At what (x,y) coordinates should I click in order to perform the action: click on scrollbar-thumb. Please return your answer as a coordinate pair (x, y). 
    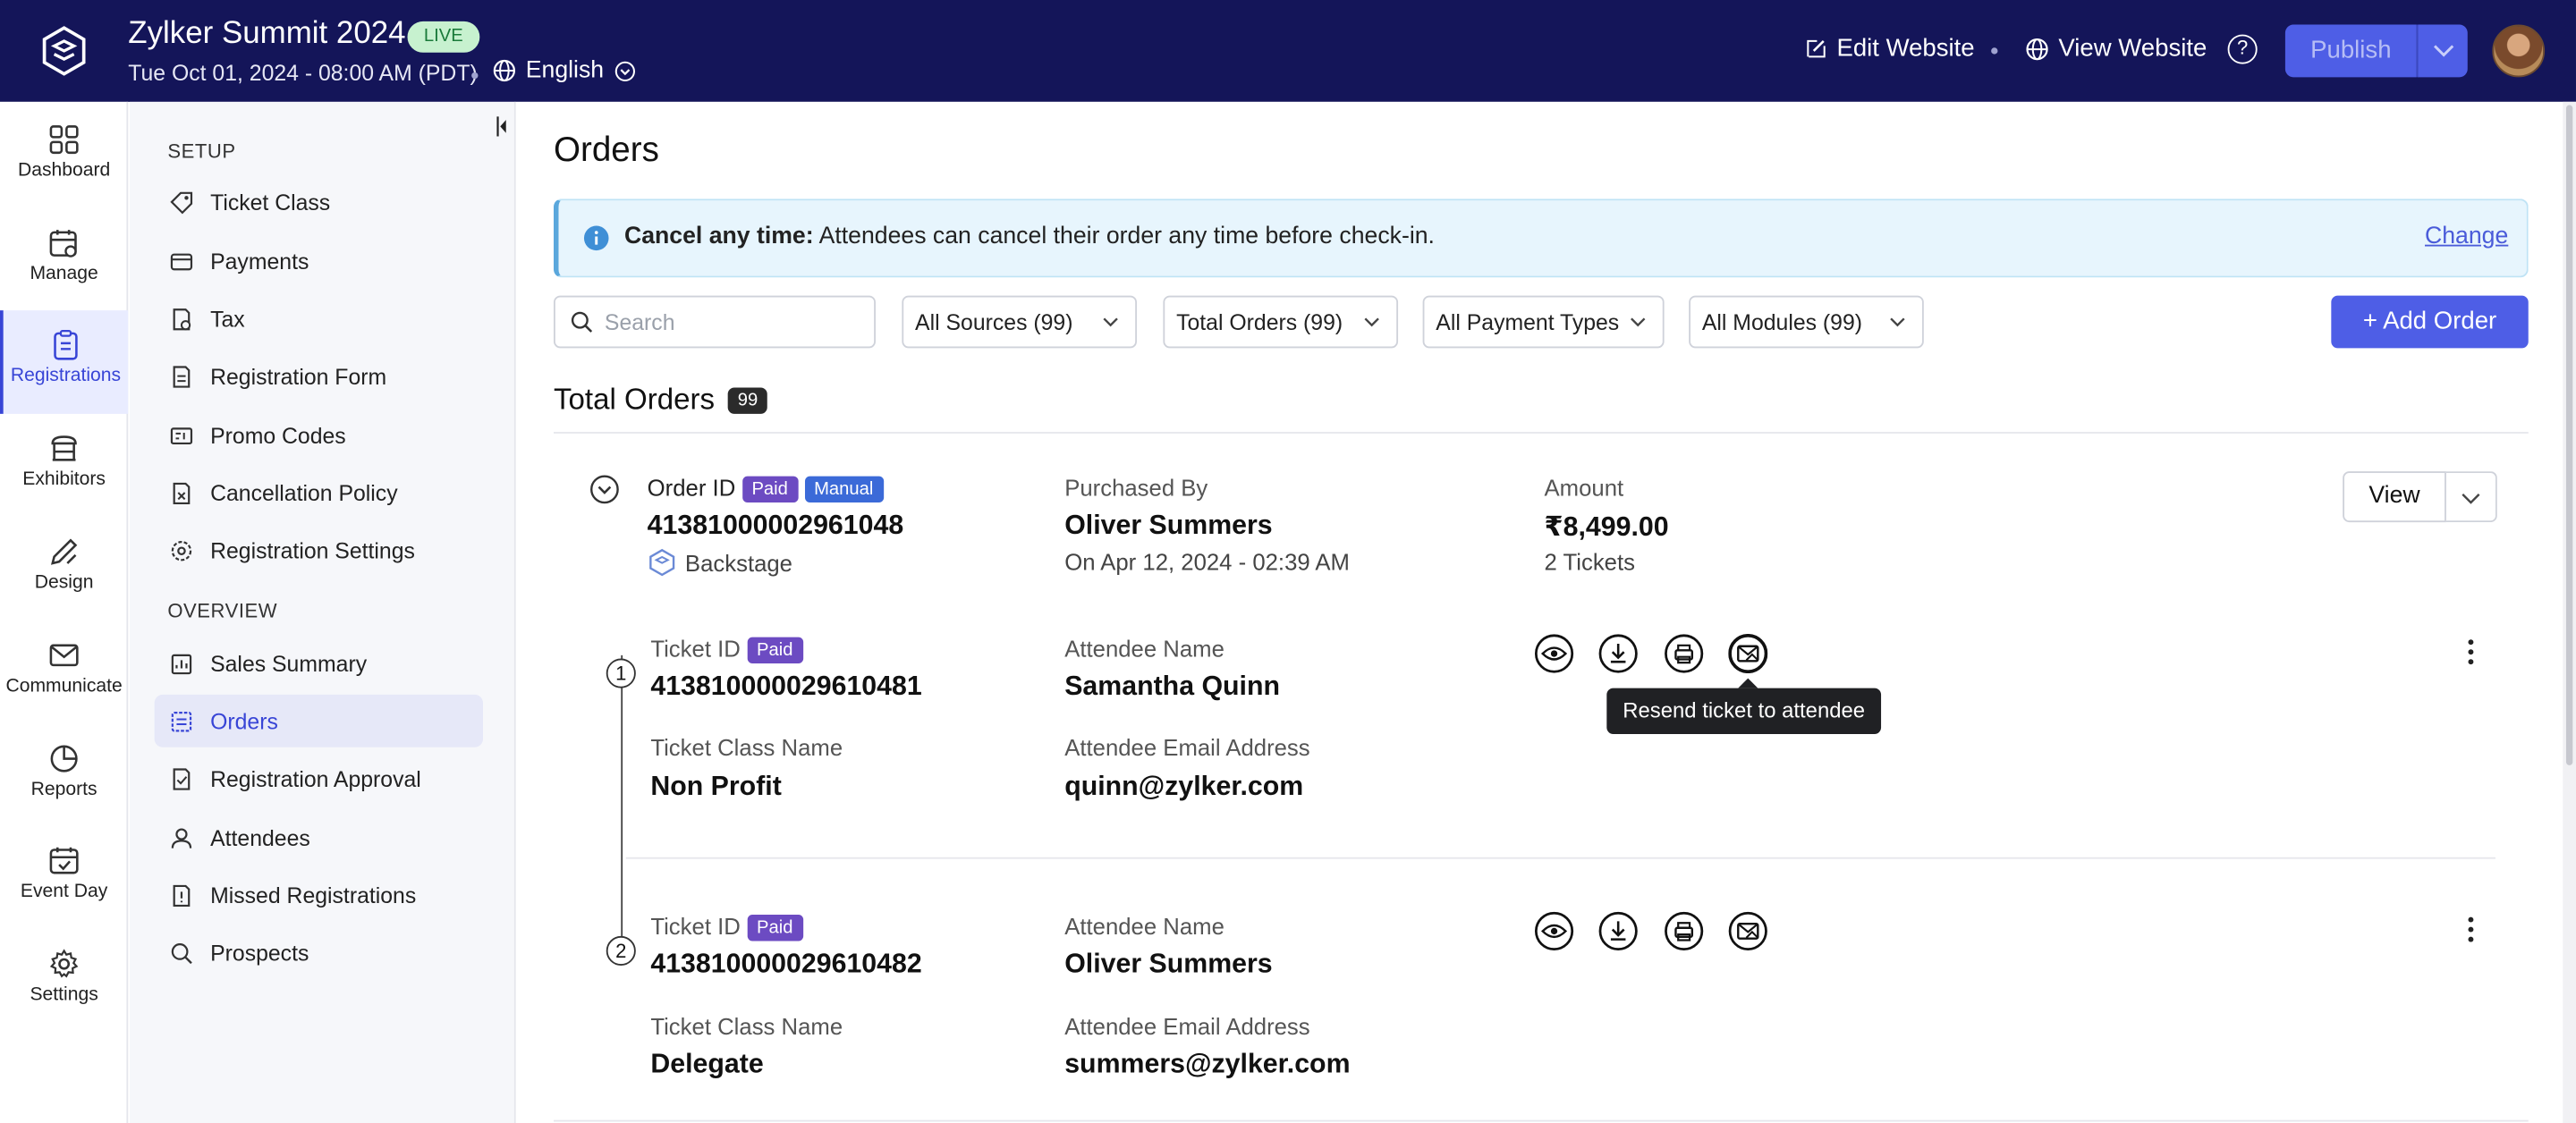
    Looking at the image, I should click on (2569, 435).